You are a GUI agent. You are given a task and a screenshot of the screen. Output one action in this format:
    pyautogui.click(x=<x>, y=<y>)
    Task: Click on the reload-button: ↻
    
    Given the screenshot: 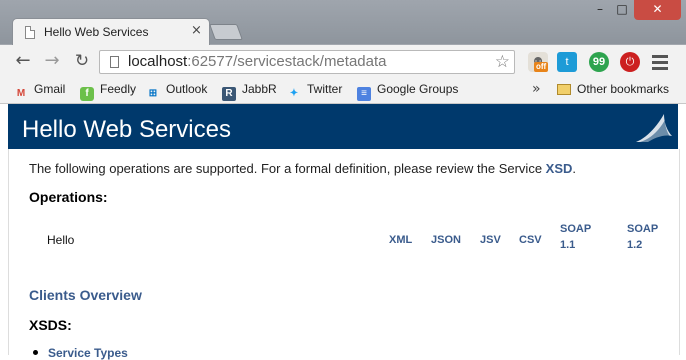 What is the action you would take?
    pyautogui.click(x=82, y=61)
    